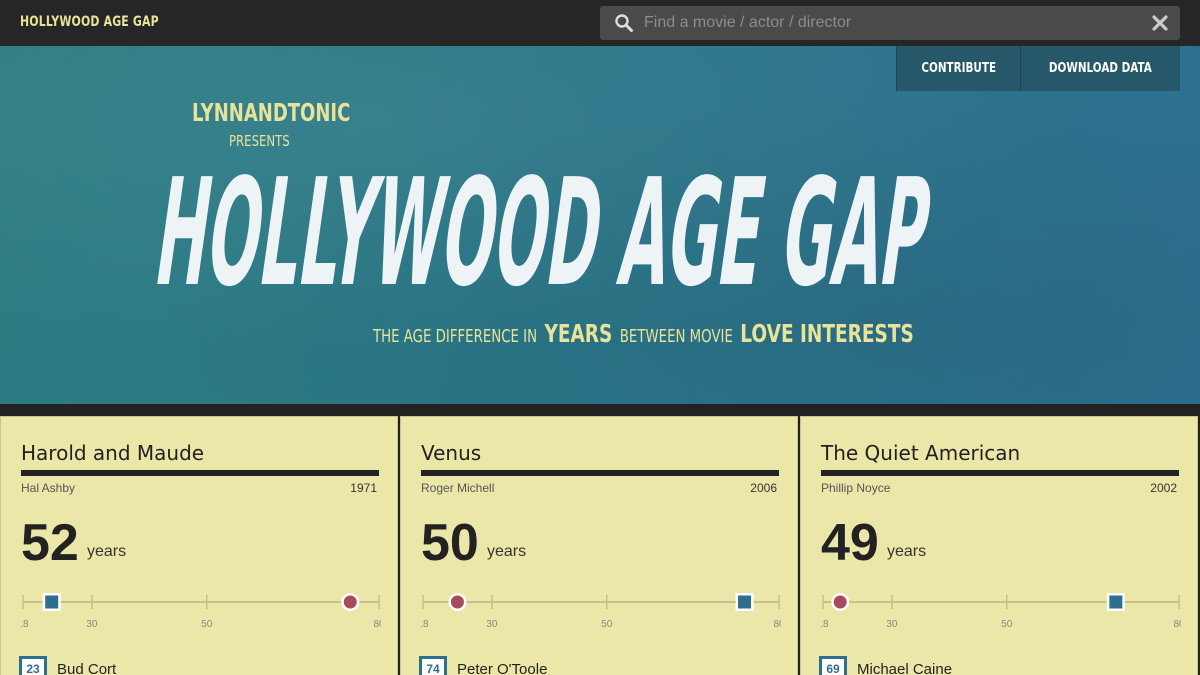  I want to click on movie-year: 1971, so click(363, 488).